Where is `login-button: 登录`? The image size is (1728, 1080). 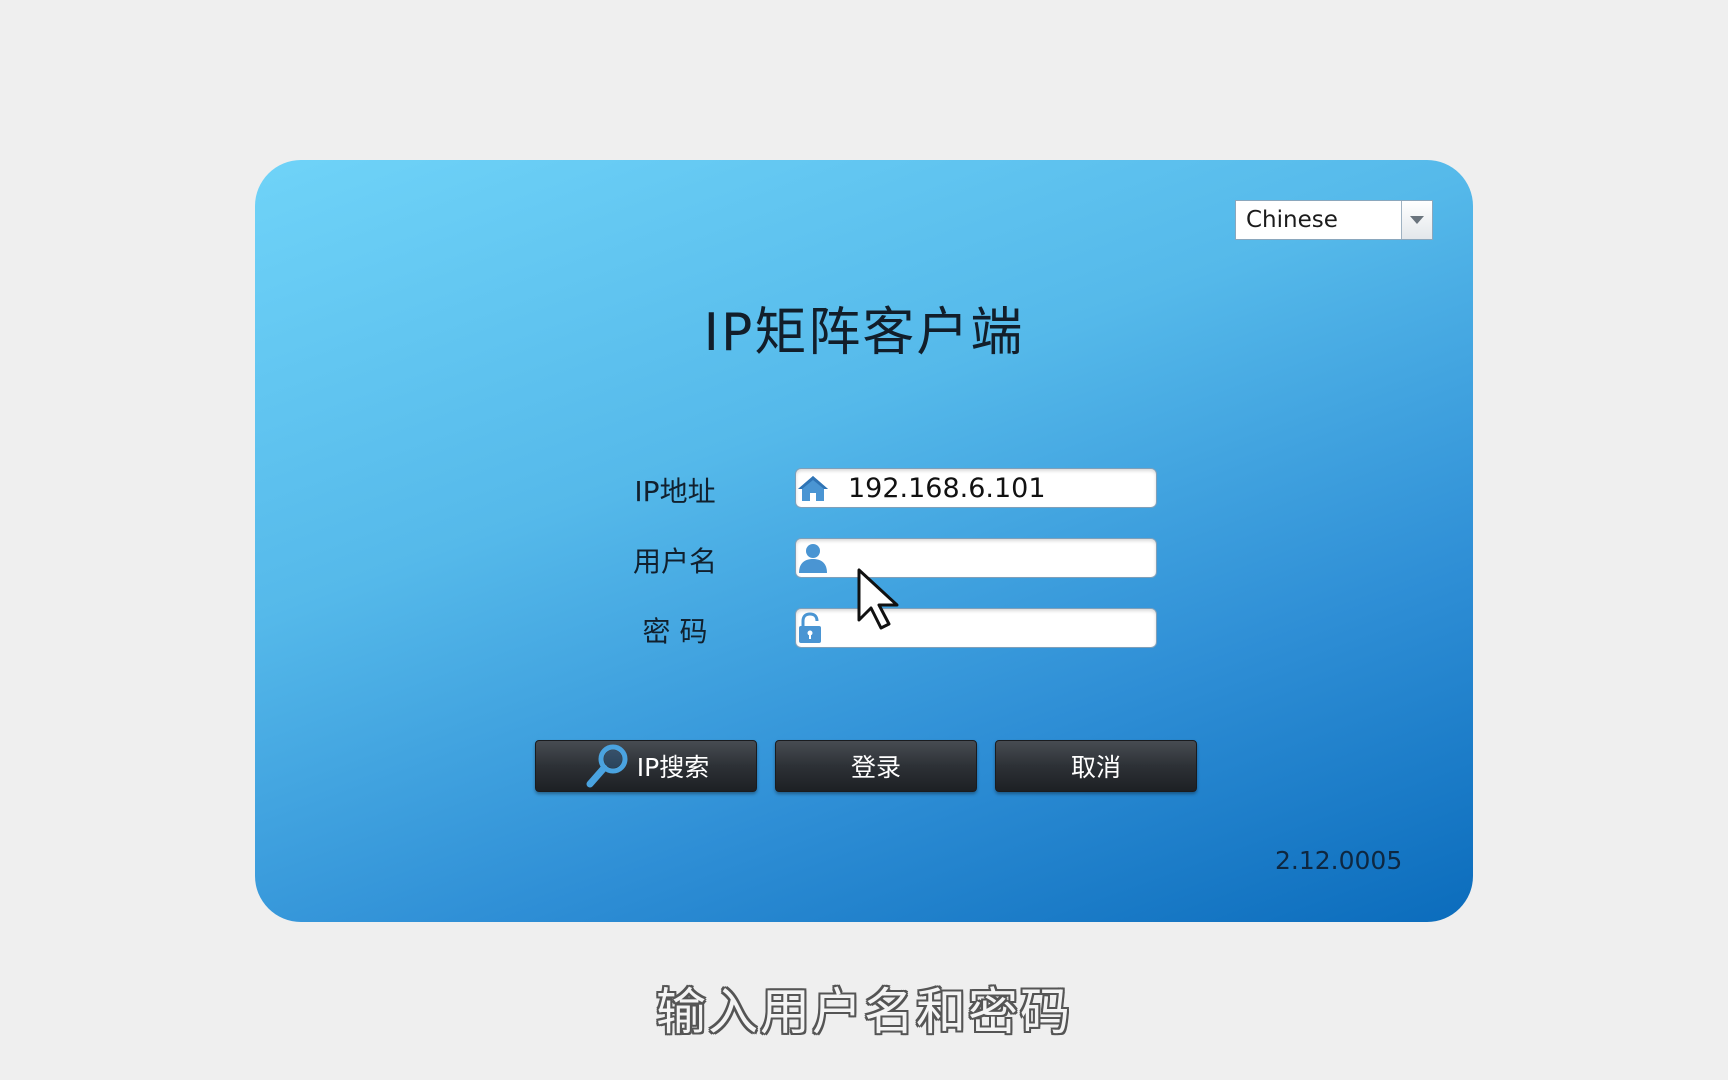 login-button: 登录 is located at coordinates (876, 766).